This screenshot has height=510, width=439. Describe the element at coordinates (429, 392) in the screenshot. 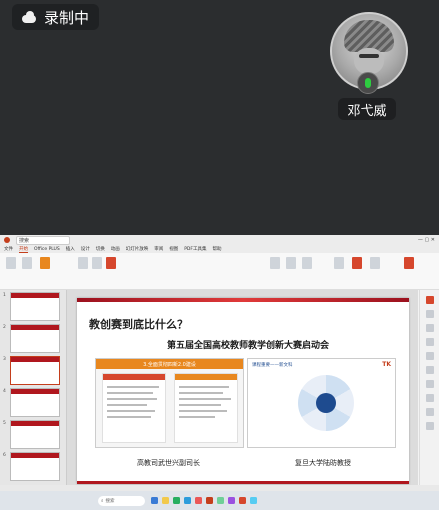

I see `right-tool-panel` at that location.